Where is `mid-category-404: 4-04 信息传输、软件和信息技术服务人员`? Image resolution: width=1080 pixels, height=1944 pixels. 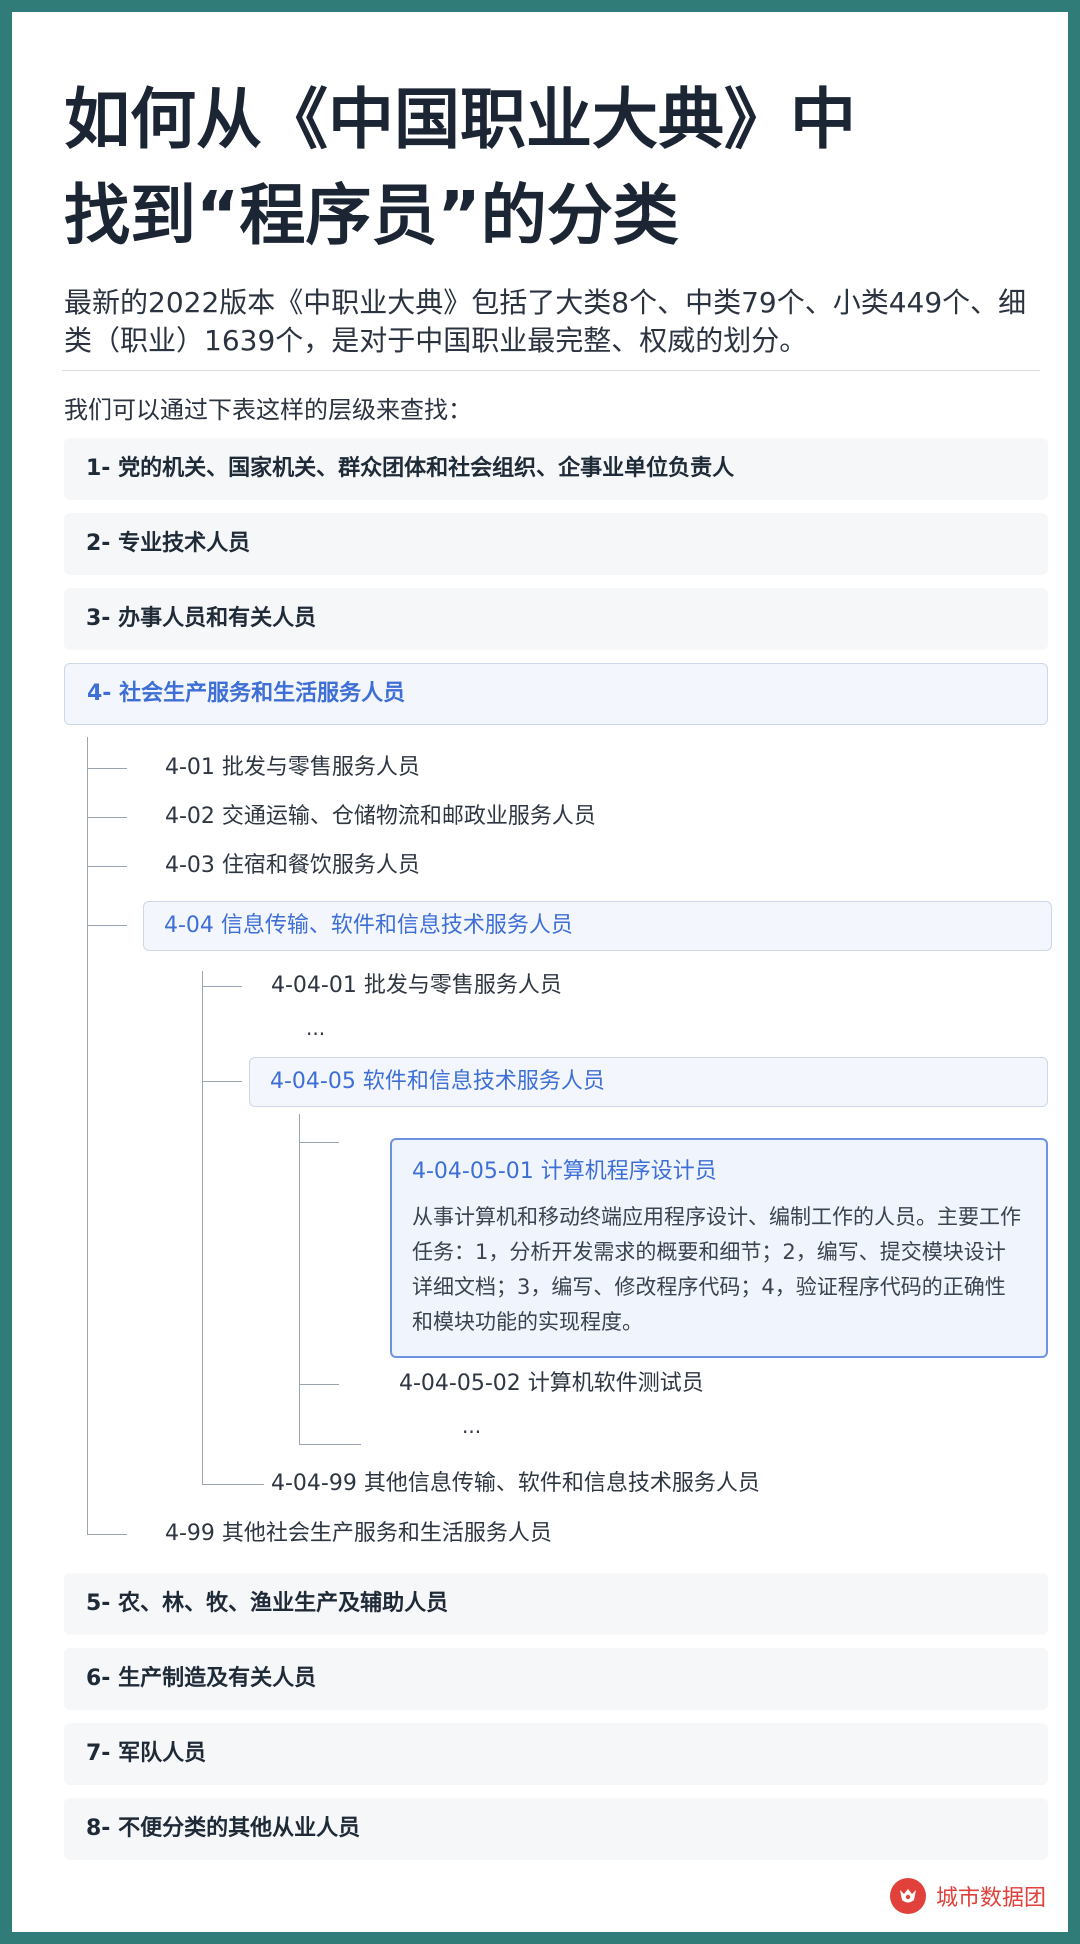 mid-category-404: 4-04 信息传输、软件和信息技术服务人员 is located at coordinates (597, 926).